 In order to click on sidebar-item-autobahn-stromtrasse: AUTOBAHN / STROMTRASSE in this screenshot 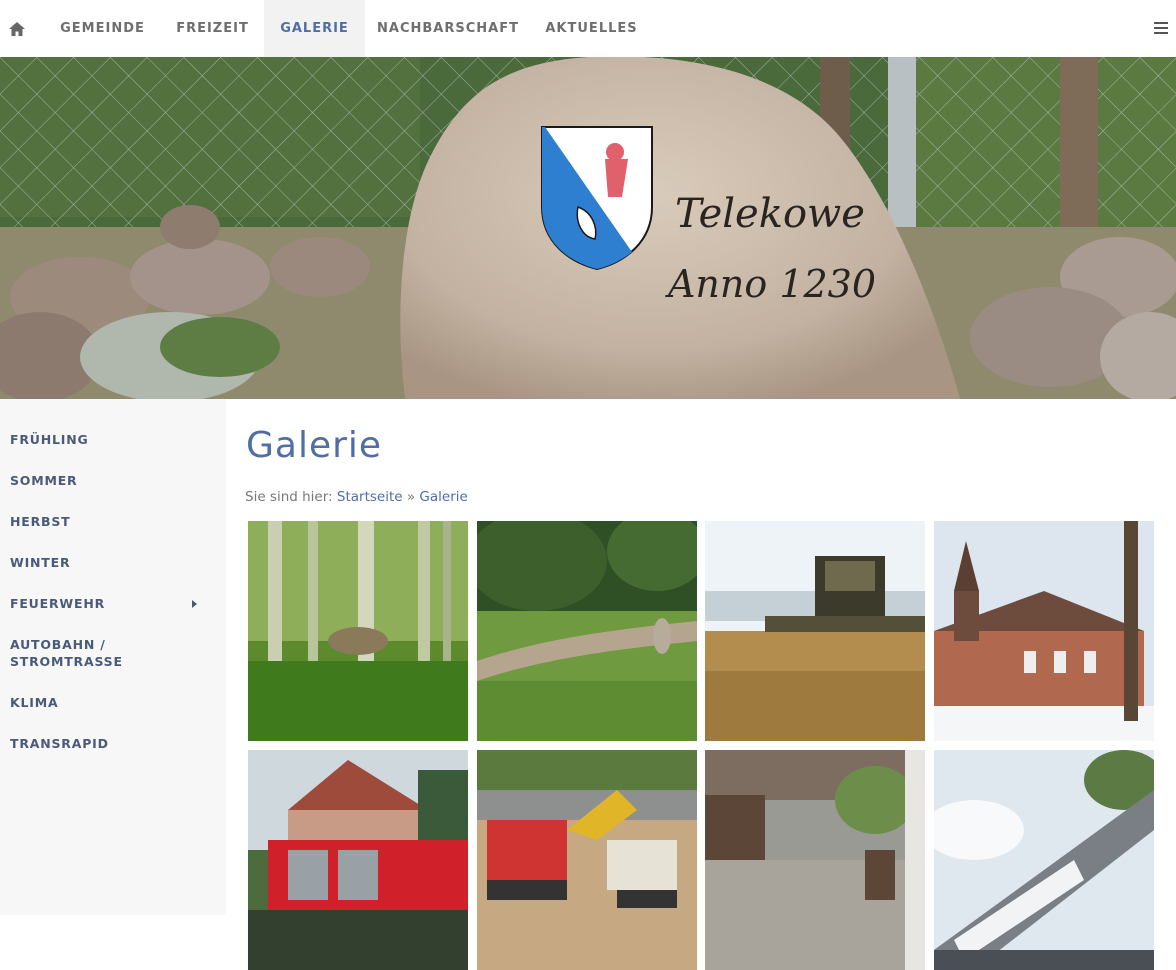, I will do `click(70, 653)`.